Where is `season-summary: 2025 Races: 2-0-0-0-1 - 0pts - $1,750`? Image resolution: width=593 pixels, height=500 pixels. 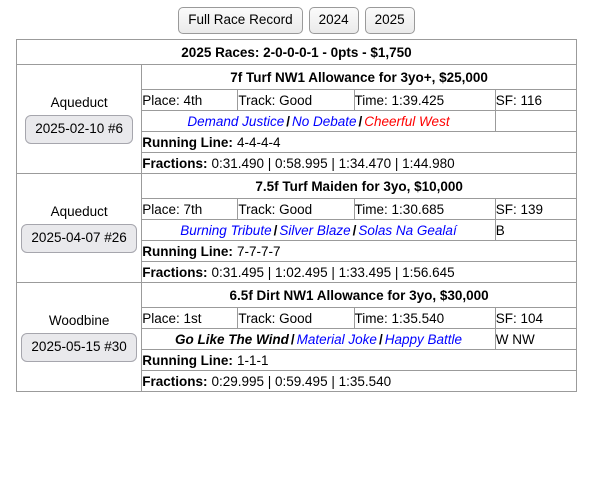
season-summary: 2025 Races: 2-0-0-0-1 - 0pts - $1,750 is located at coordinates (296, 52).